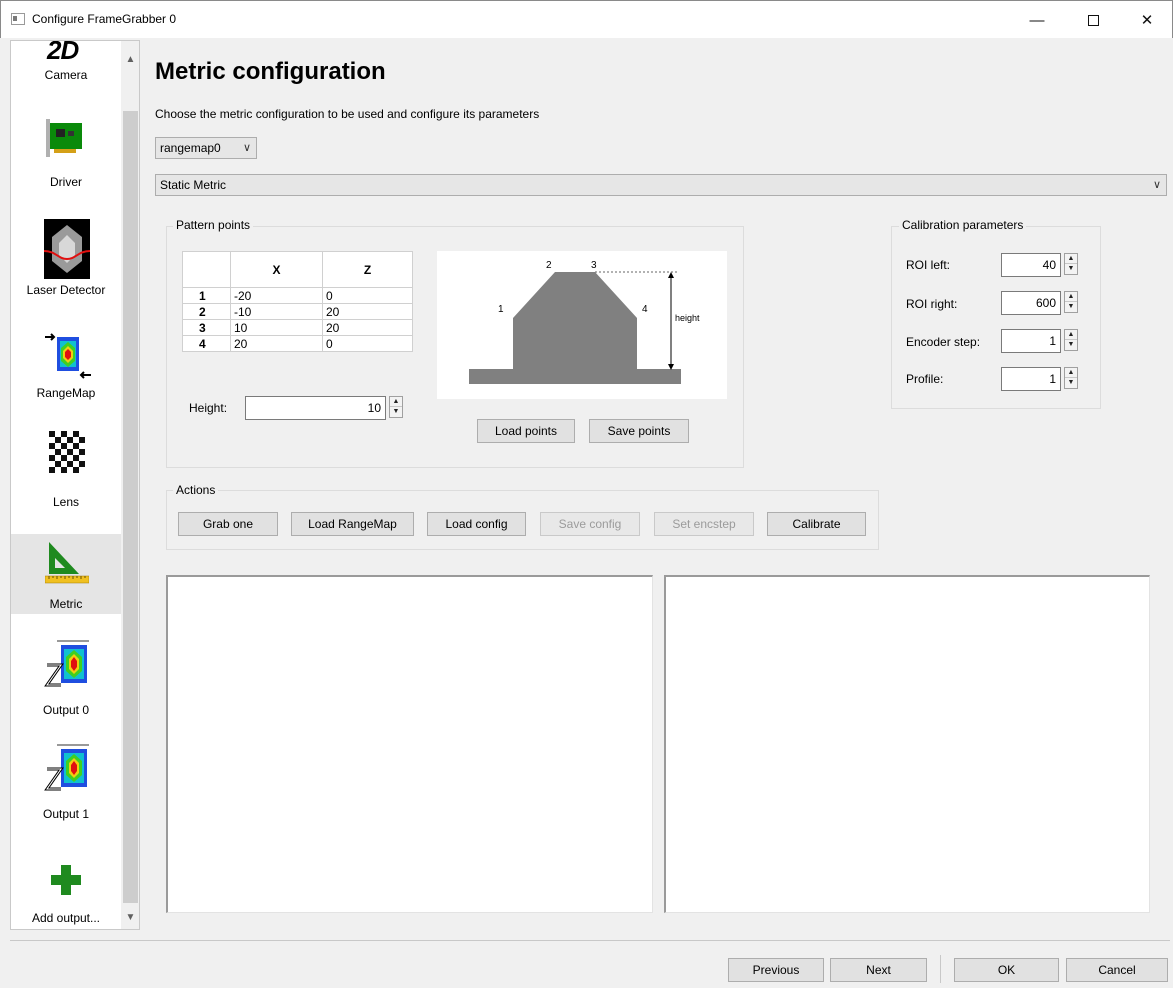 This screenshot has width=1173, height=988. I want to click on close-button: ✕, so click(1147, 20).